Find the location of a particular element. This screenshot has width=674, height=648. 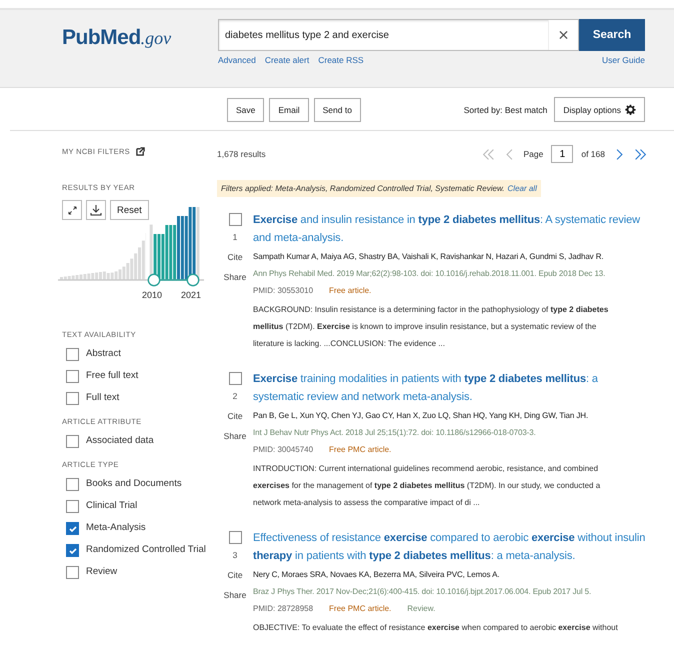

page-total: of 168 is located at coordinates (593, 154).